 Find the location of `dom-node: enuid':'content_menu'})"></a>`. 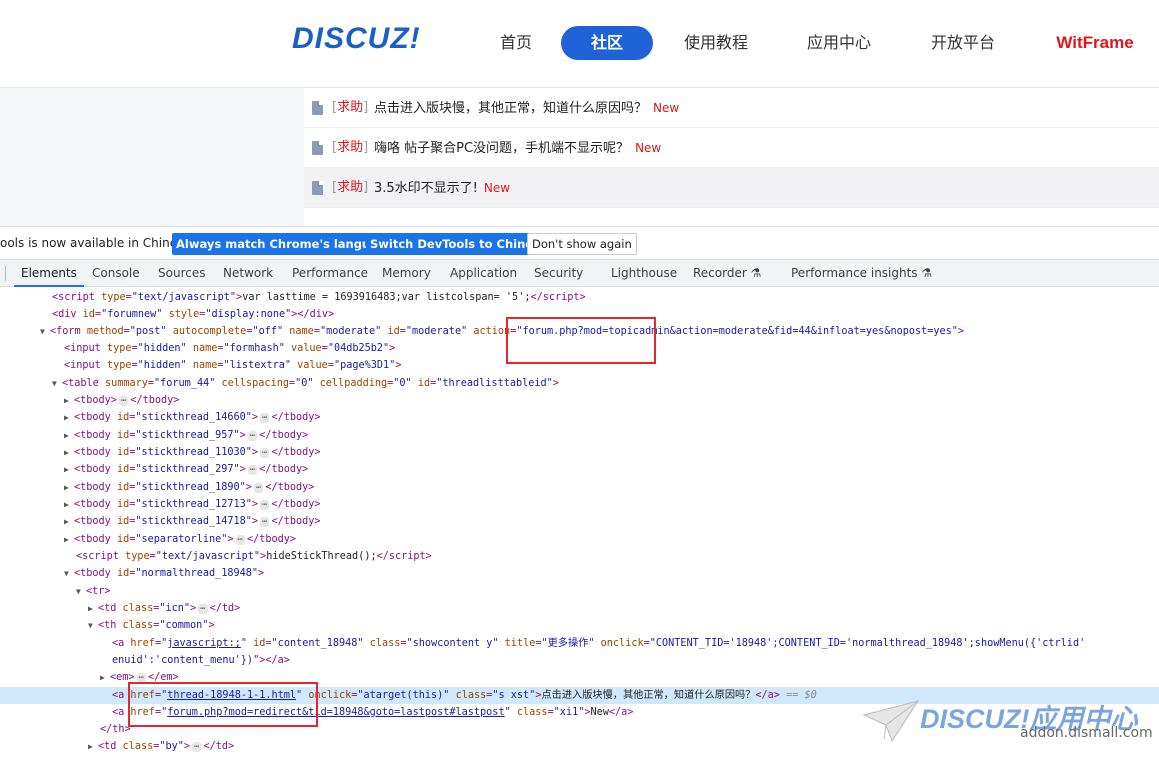

dom-node: enuid':'content_menu'})"></a> is located at coordinates (579, 660).